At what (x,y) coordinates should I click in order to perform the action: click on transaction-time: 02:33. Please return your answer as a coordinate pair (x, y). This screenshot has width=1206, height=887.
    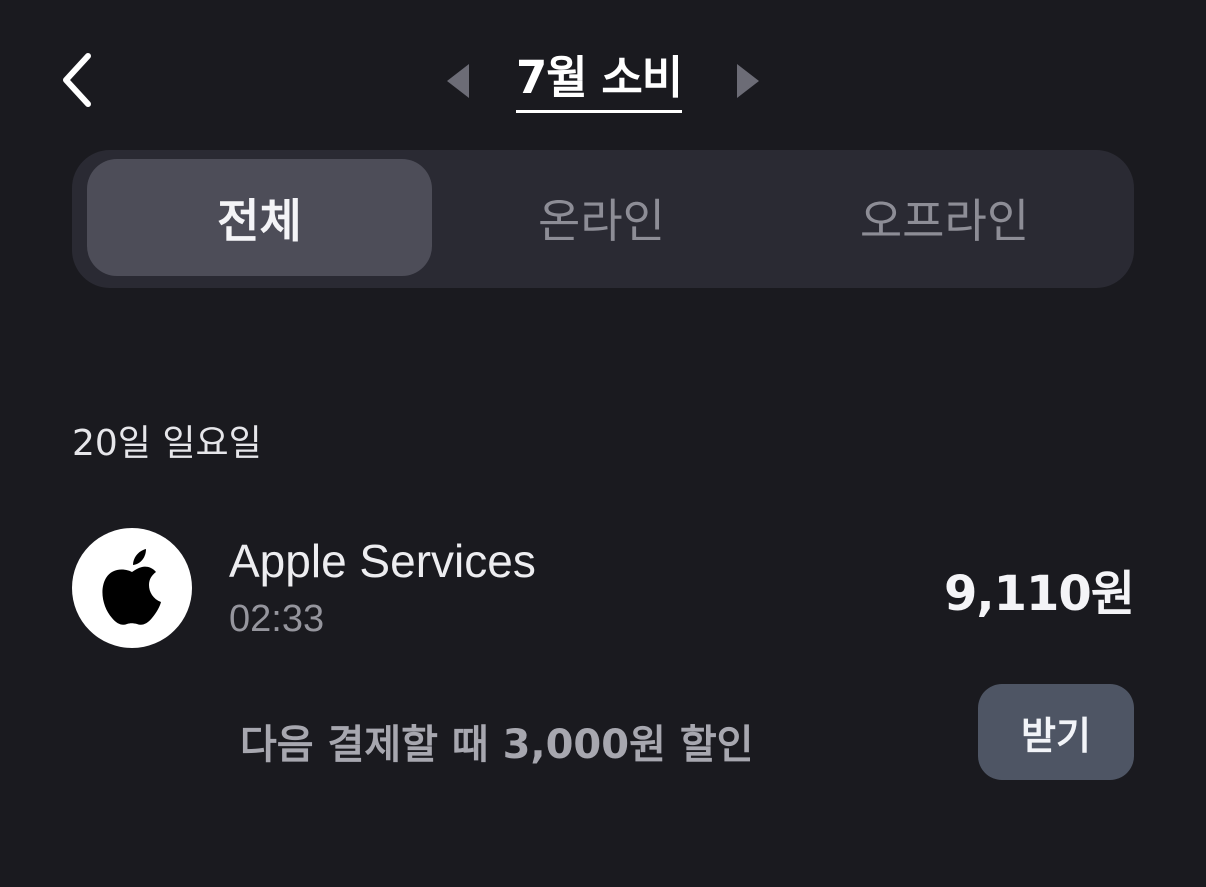
    Looking at the image, I should click on (277, 619).